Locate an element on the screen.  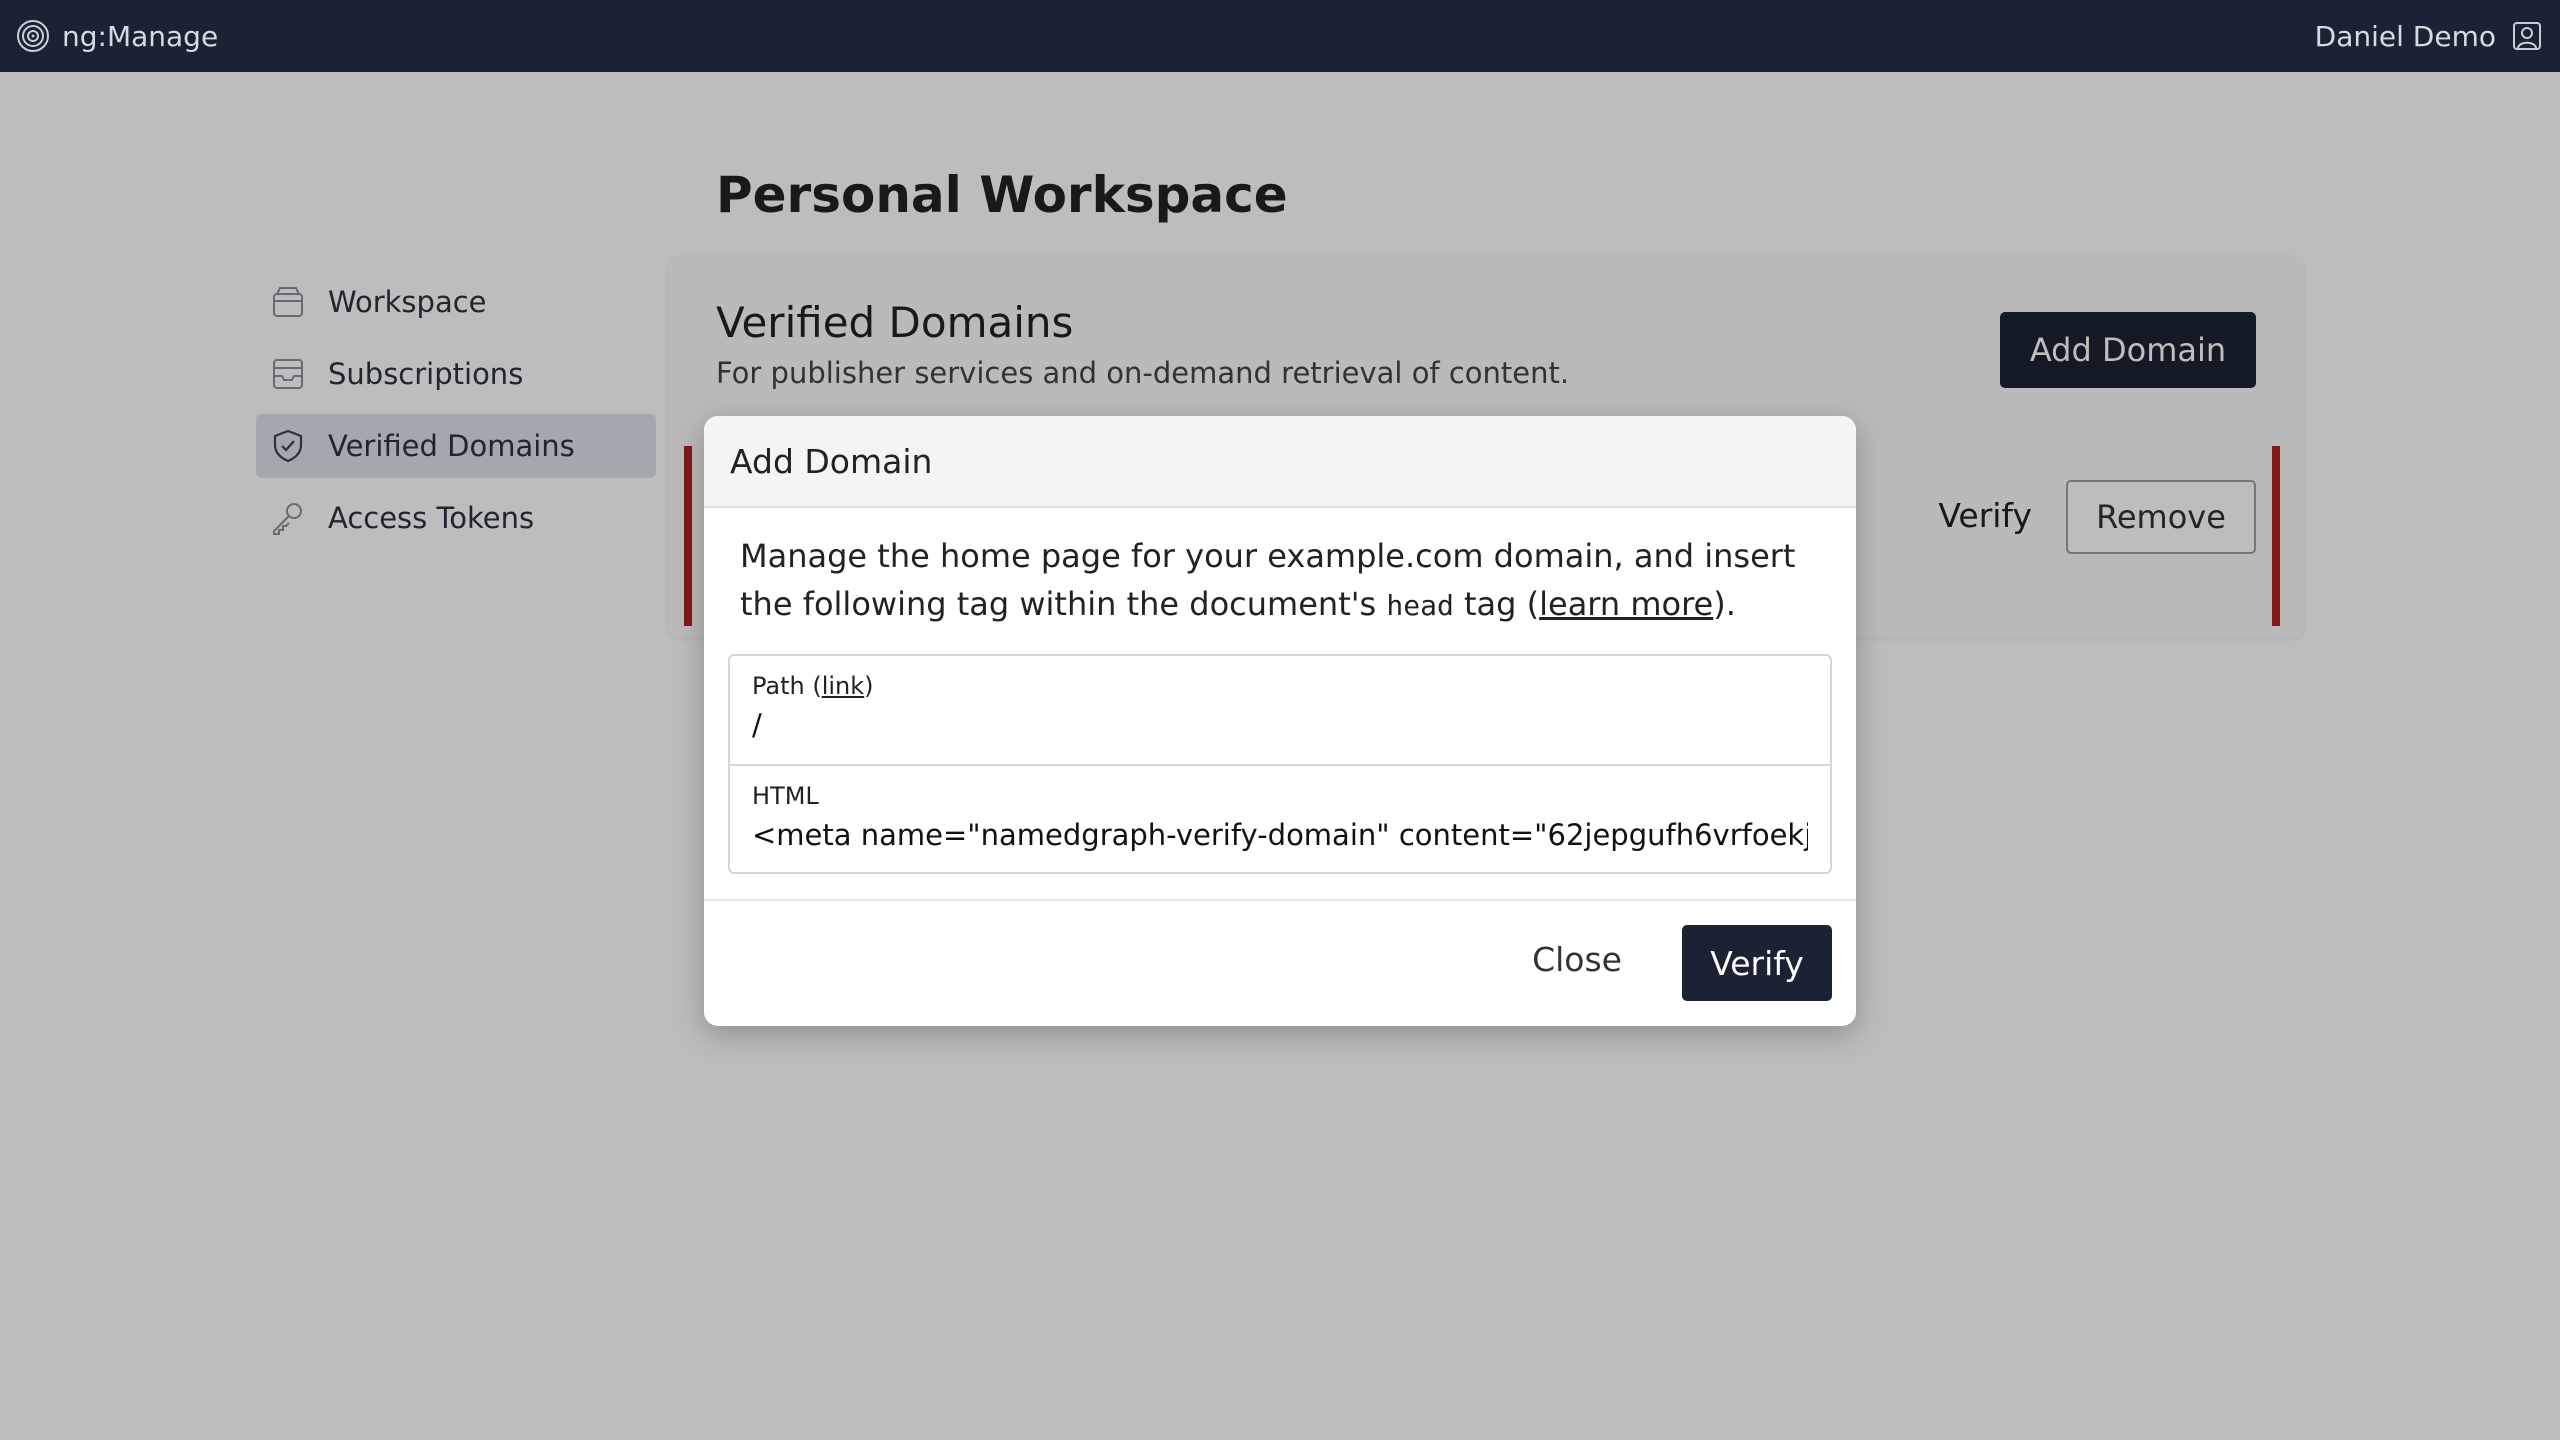
path-field: Path (link) / is located at coordinates (1280, 710).